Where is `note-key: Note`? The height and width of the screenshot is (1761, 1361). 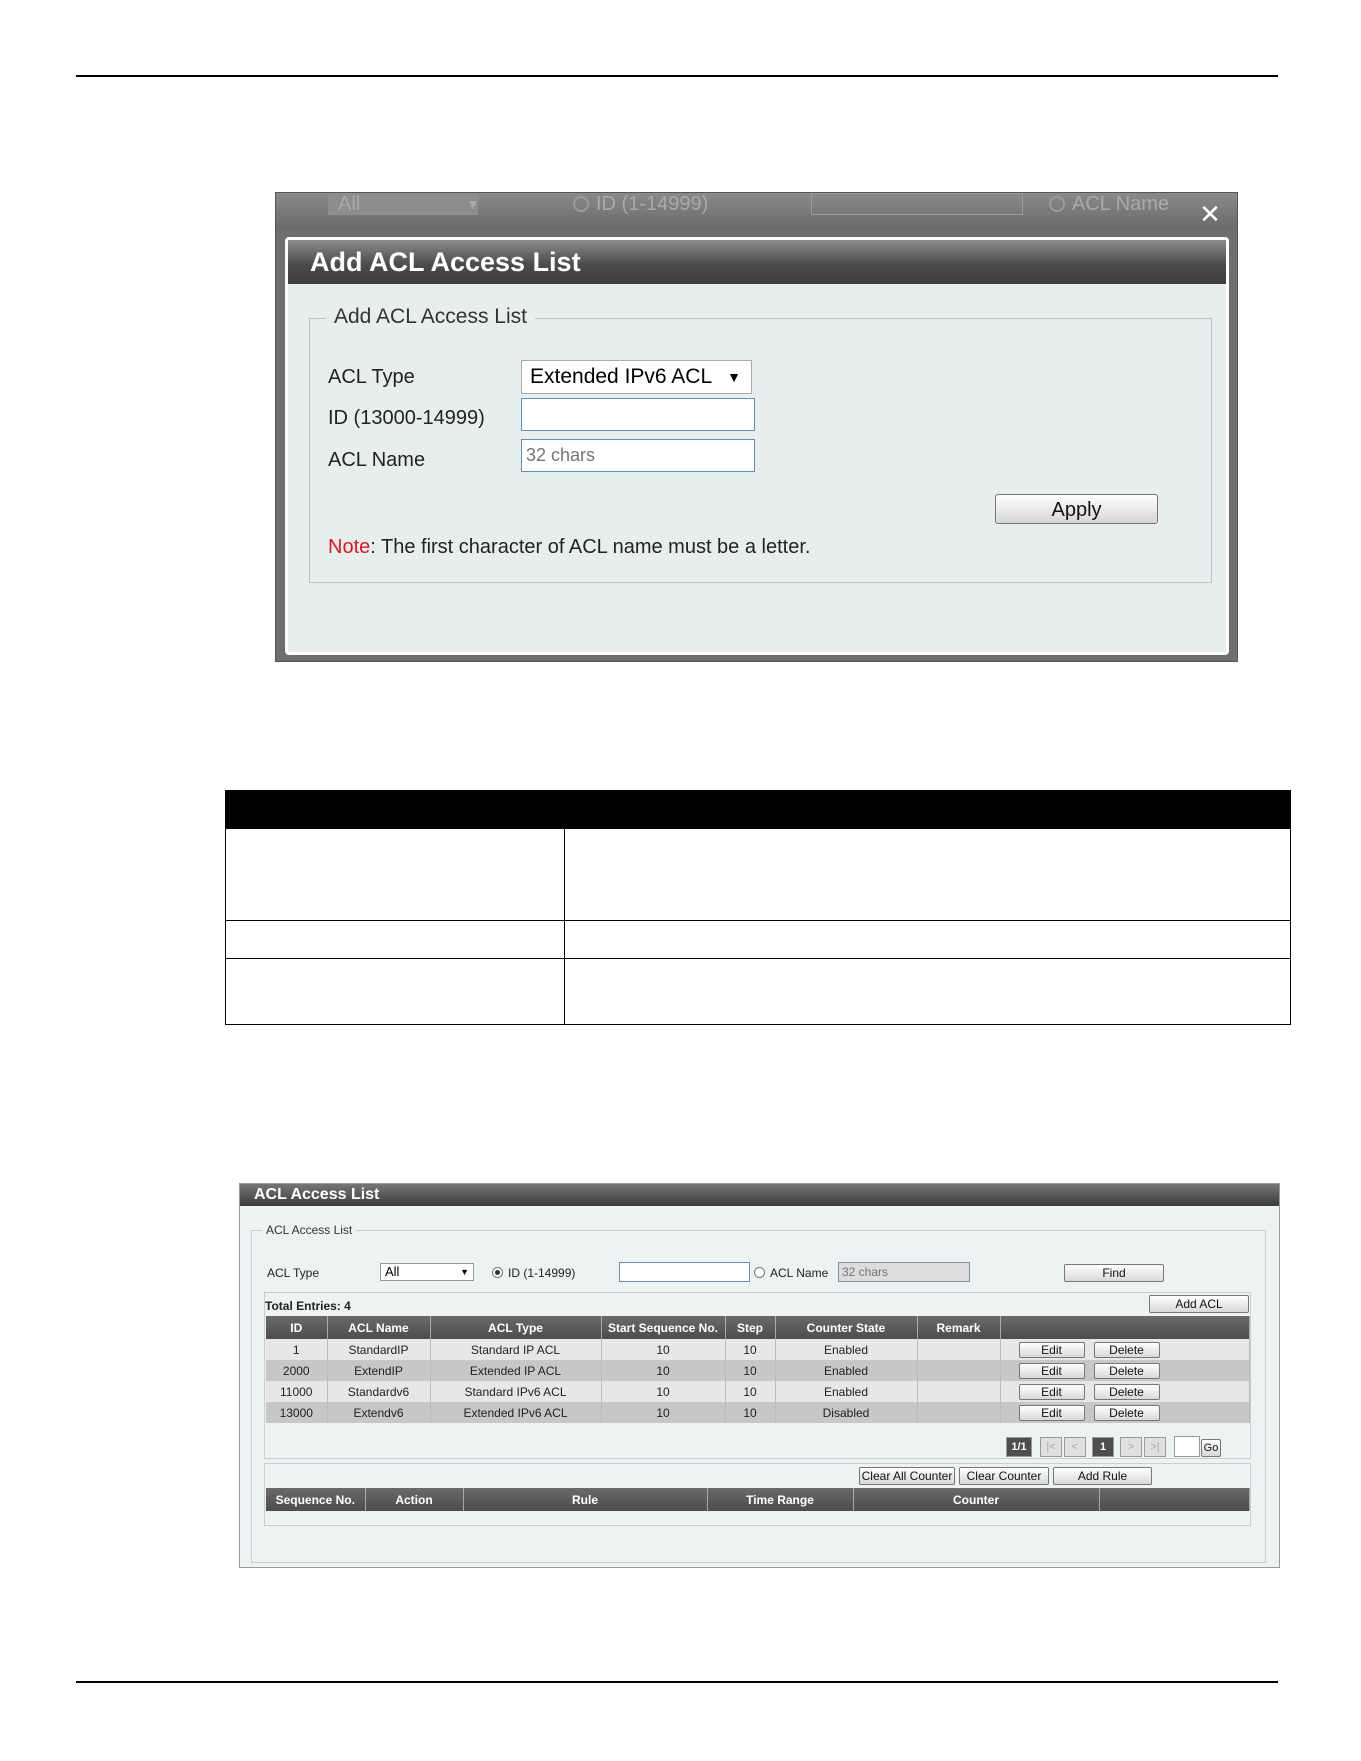
note-key: Note is located at coordinates (349, 547).